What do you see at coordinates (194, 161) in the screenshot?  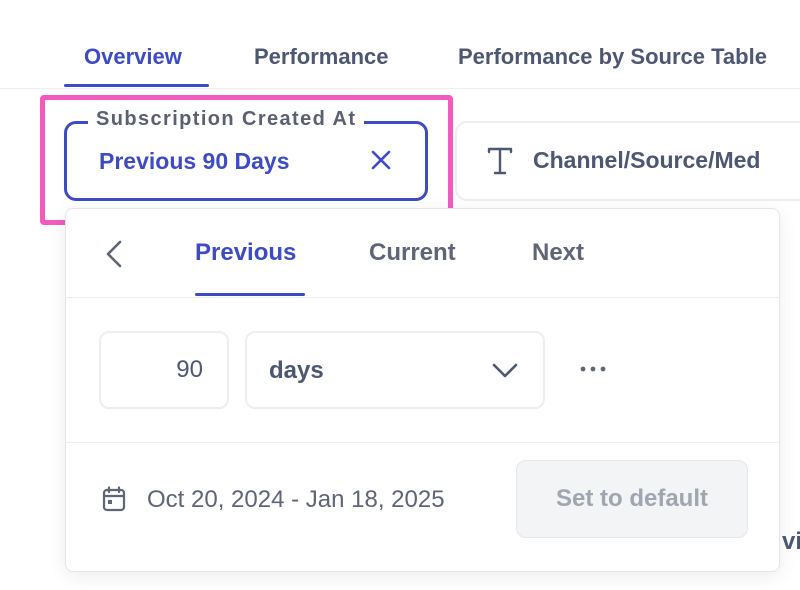 I see `filter-value: Previous 90 Days` at bounding box center [194, 161].